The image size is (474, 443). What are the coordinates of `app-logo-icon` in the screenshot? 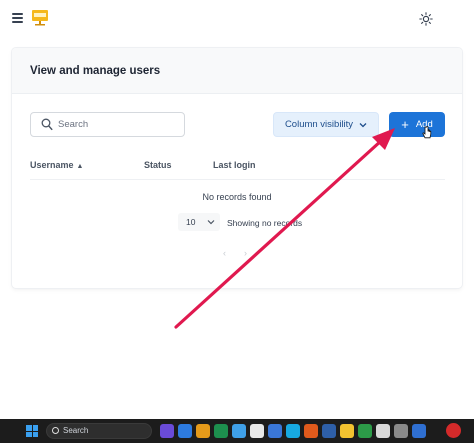 It's located at (40, 18).